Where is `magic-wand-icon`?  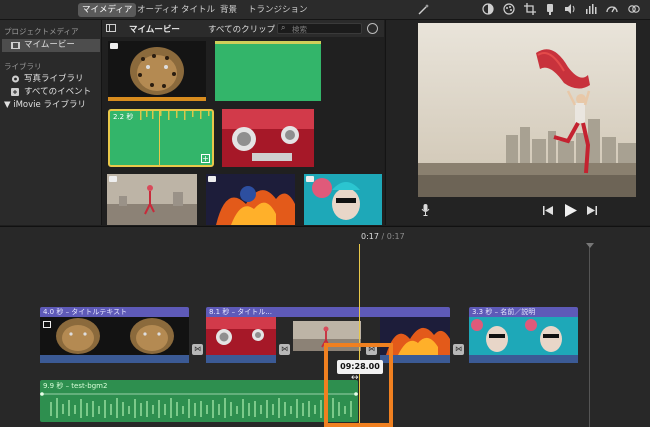
magic-wand-icon is located at coordinates (424, 10).